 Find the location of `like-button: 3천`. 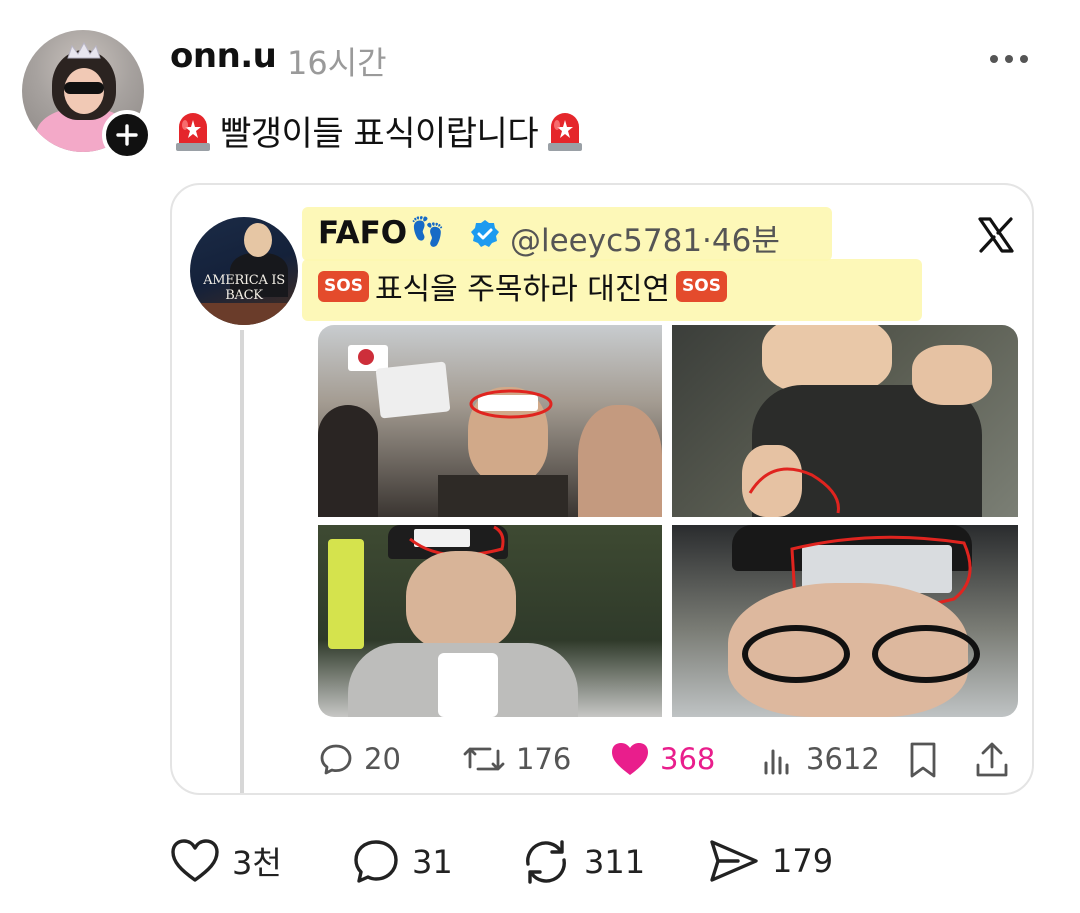

like-button: 3천 is located at coordinates (226, 861).